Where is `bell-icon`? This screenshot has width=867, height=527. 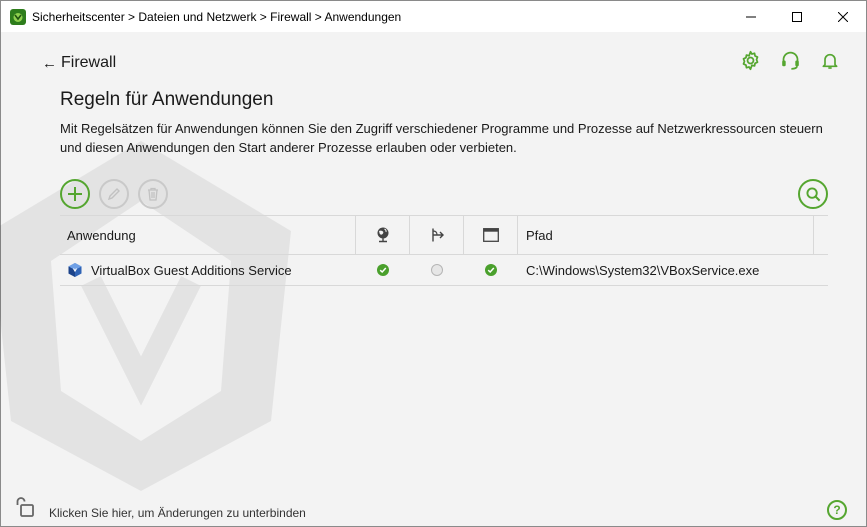
bell-icon is located at coordinates (830, 61).